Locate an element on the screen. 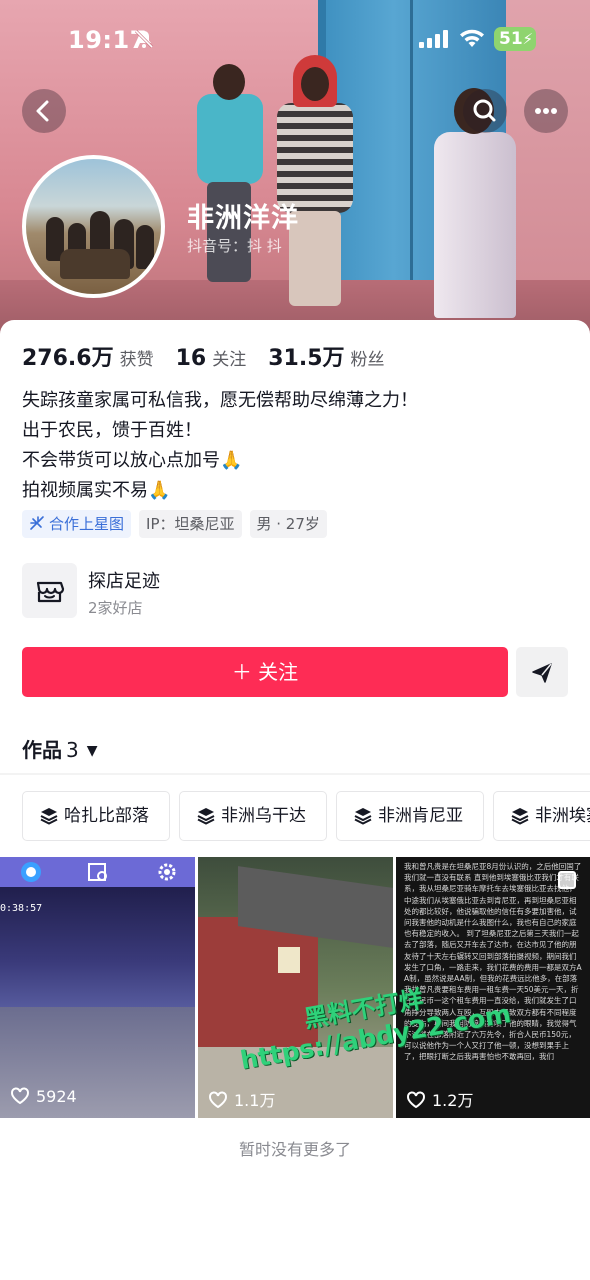 This screenshot has width=590, height=1280. works-tab: 作品 3 ▼ is located at coordinates (60, 748).